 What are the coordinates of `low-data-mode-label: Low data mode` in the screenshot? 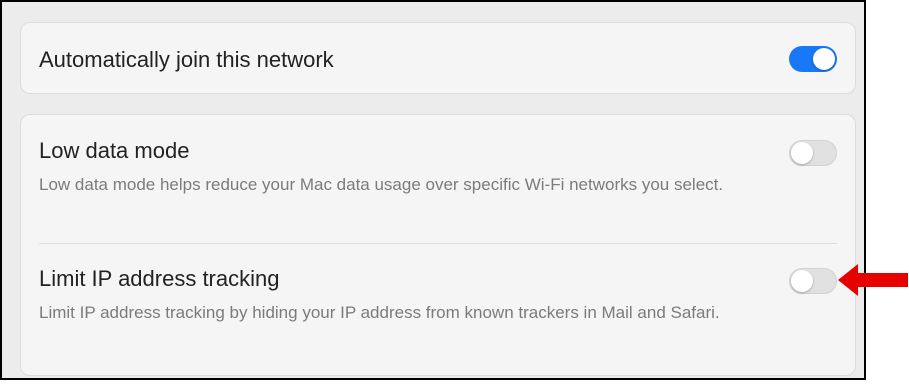 It's located at (114, 150).